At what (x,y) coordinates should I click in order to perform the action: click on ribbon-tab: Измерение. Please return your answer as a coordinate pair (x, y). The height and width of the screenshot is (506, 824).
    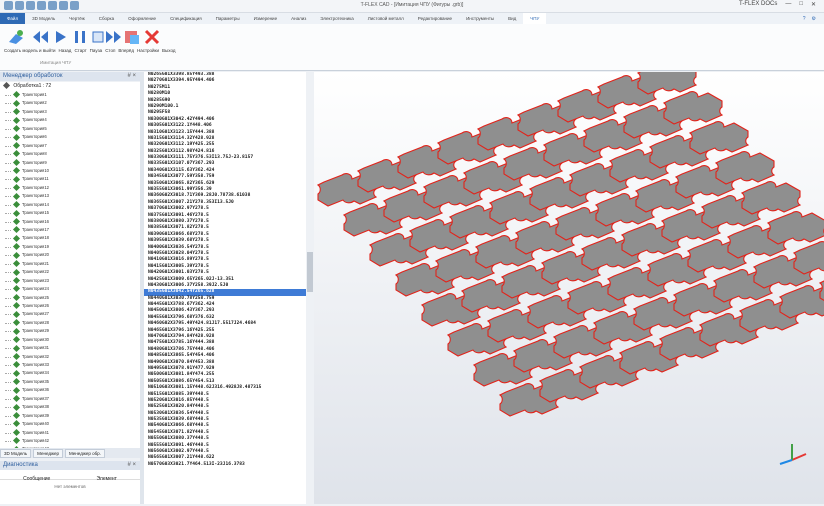
    Looking at the image, I should click on (265, 18).